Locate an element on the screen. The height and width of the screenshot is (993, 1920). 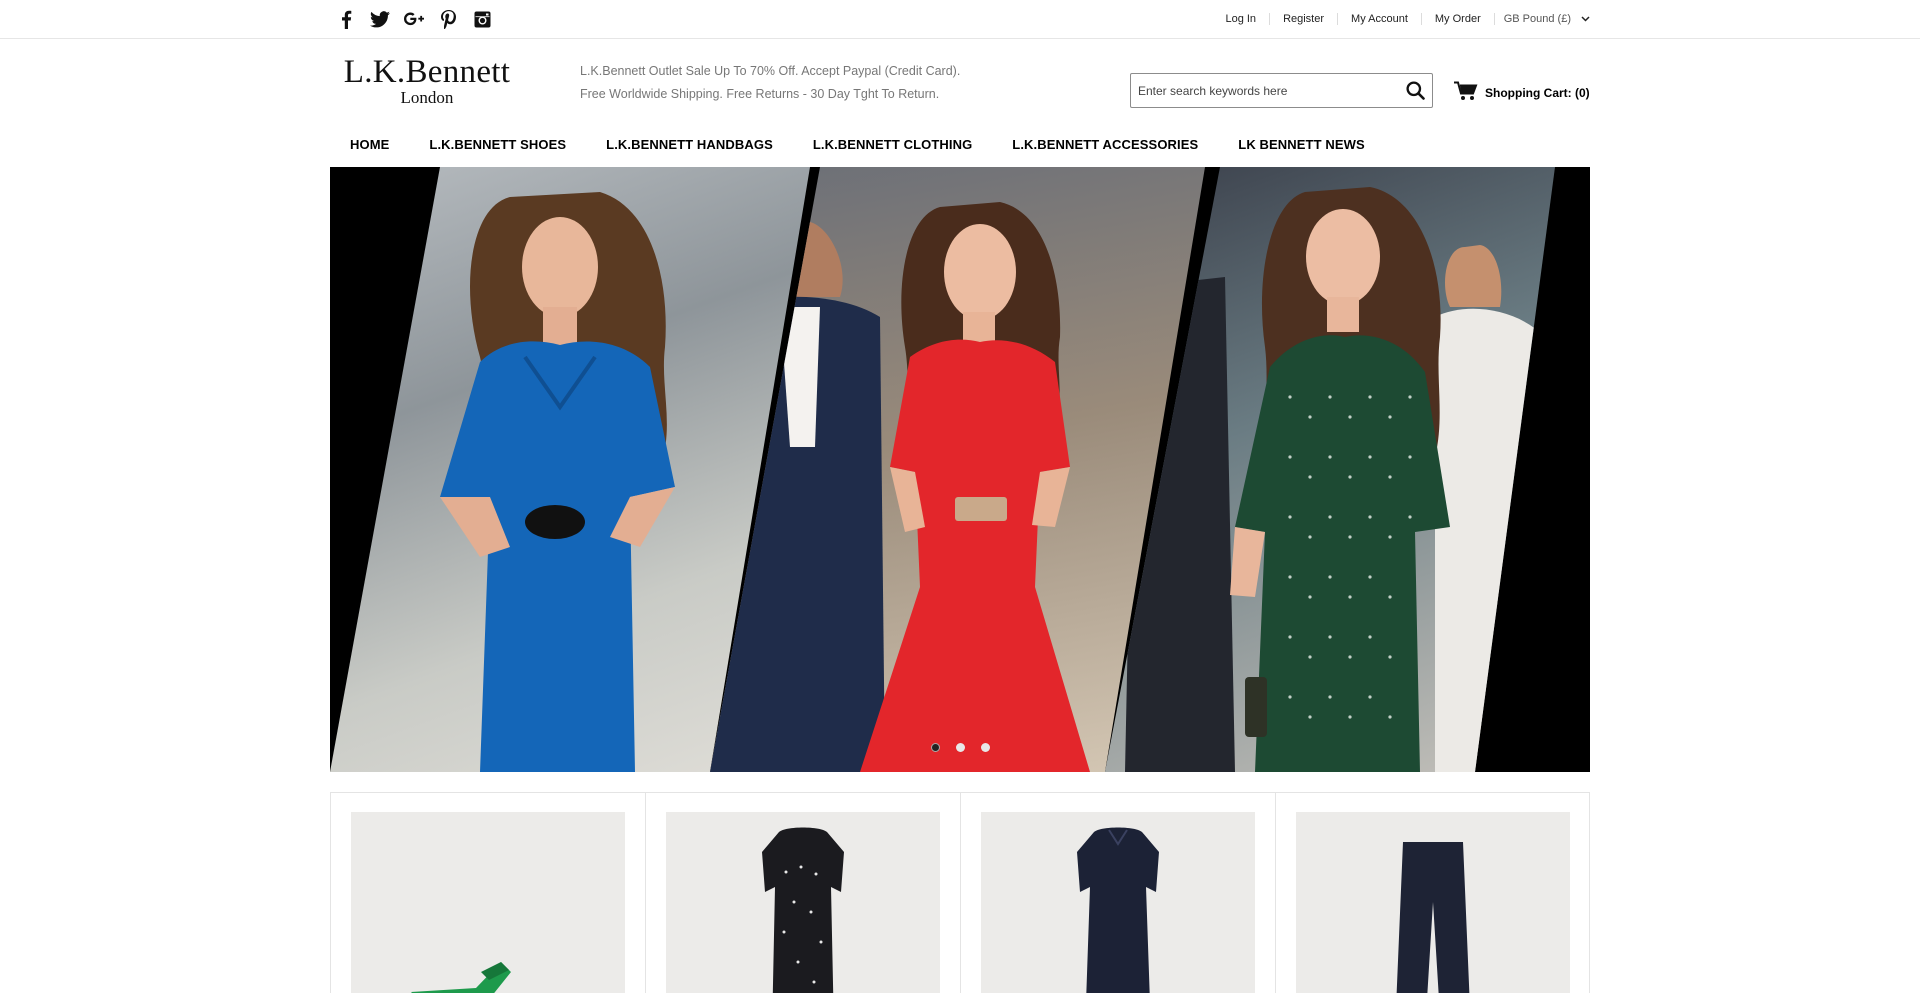
product-image-shirt-dress is located at coordinates (1118, 902).